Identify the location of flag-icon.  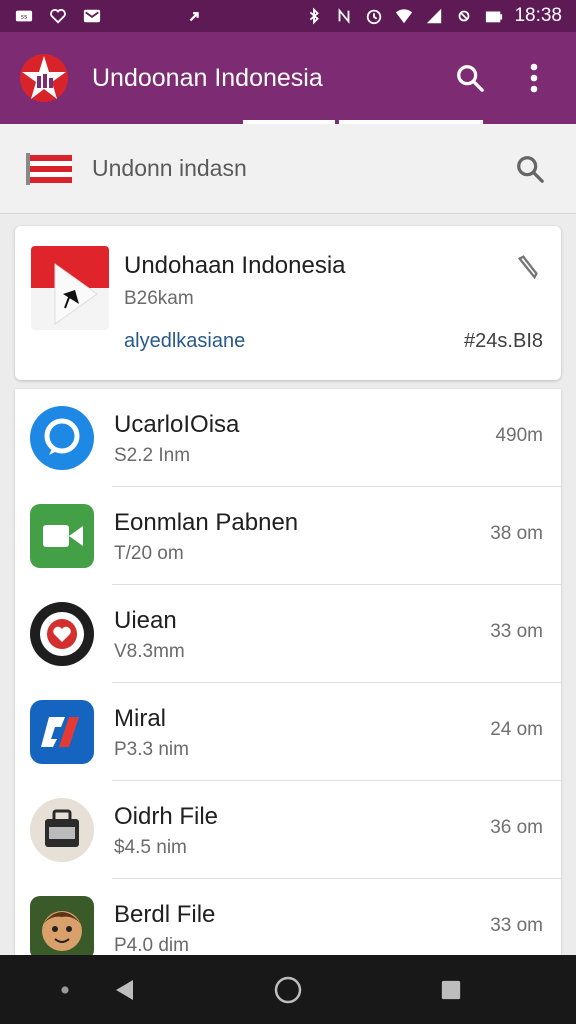
(49, 168).